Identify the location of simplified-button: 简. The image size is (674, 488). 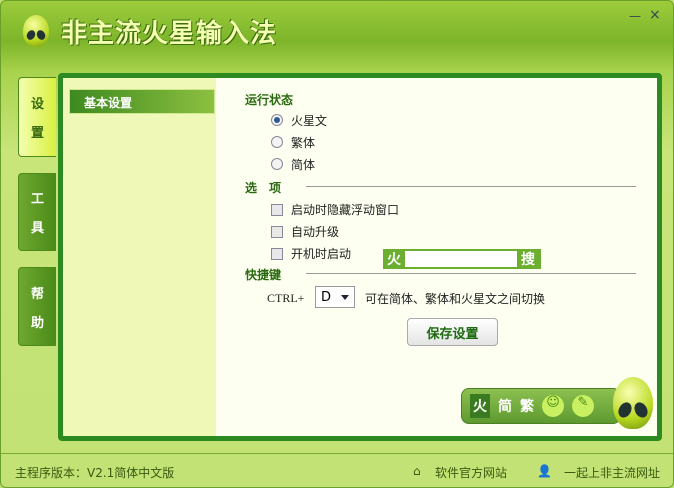
(505, 406).